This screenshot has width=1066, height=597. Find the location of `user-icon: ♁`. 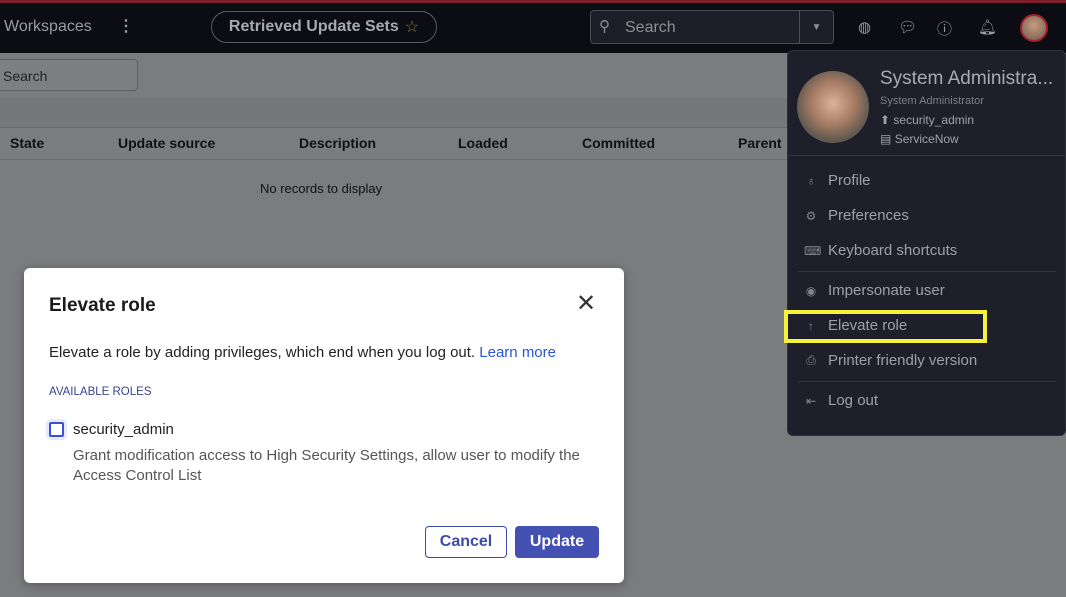

user-icon: ♁ is located at coordinates (811, 180).